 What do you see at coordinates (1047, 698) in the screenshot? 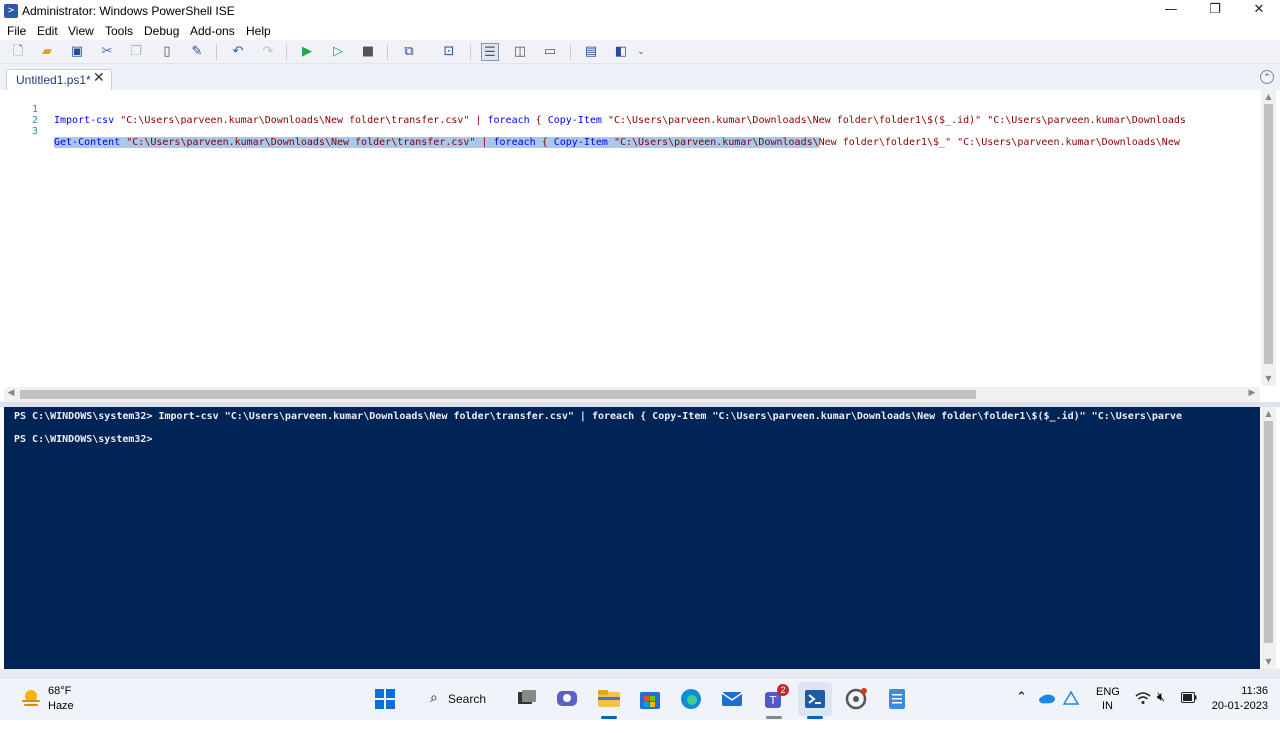
I see `onedrive-icon` at bounding box center [1047, 698].